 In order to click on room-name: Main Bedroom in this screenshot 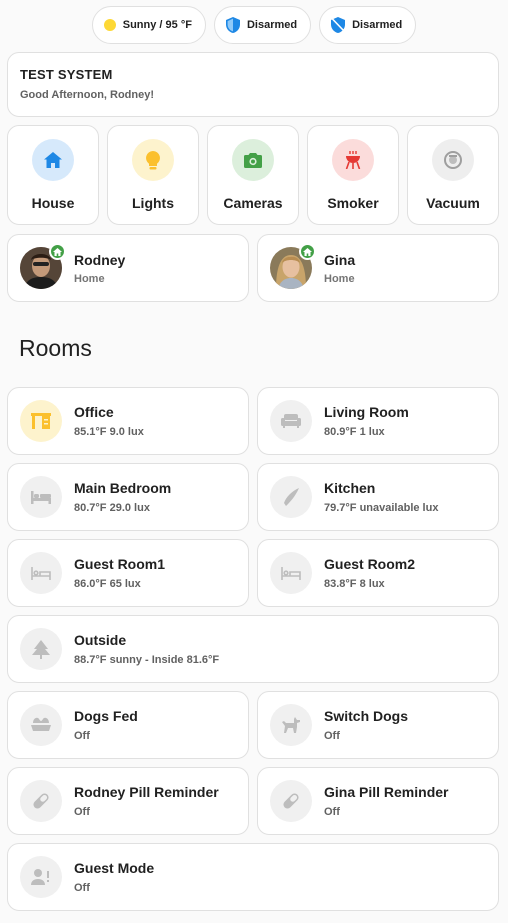, I will do `click(123, 488)`.